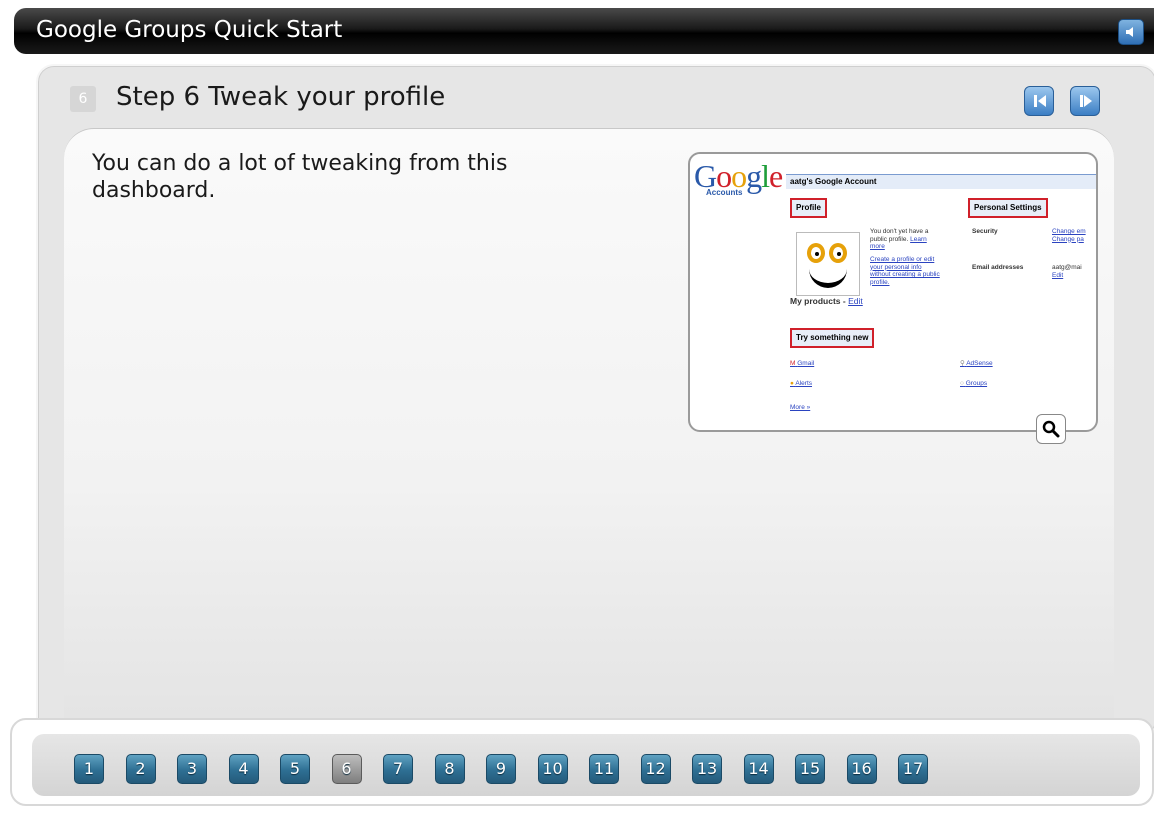 This screenshot has width=1154, height=821. Describe the element at coordinates (346, 769) in the screenshot. I see `page-button-6: 6` at that location.